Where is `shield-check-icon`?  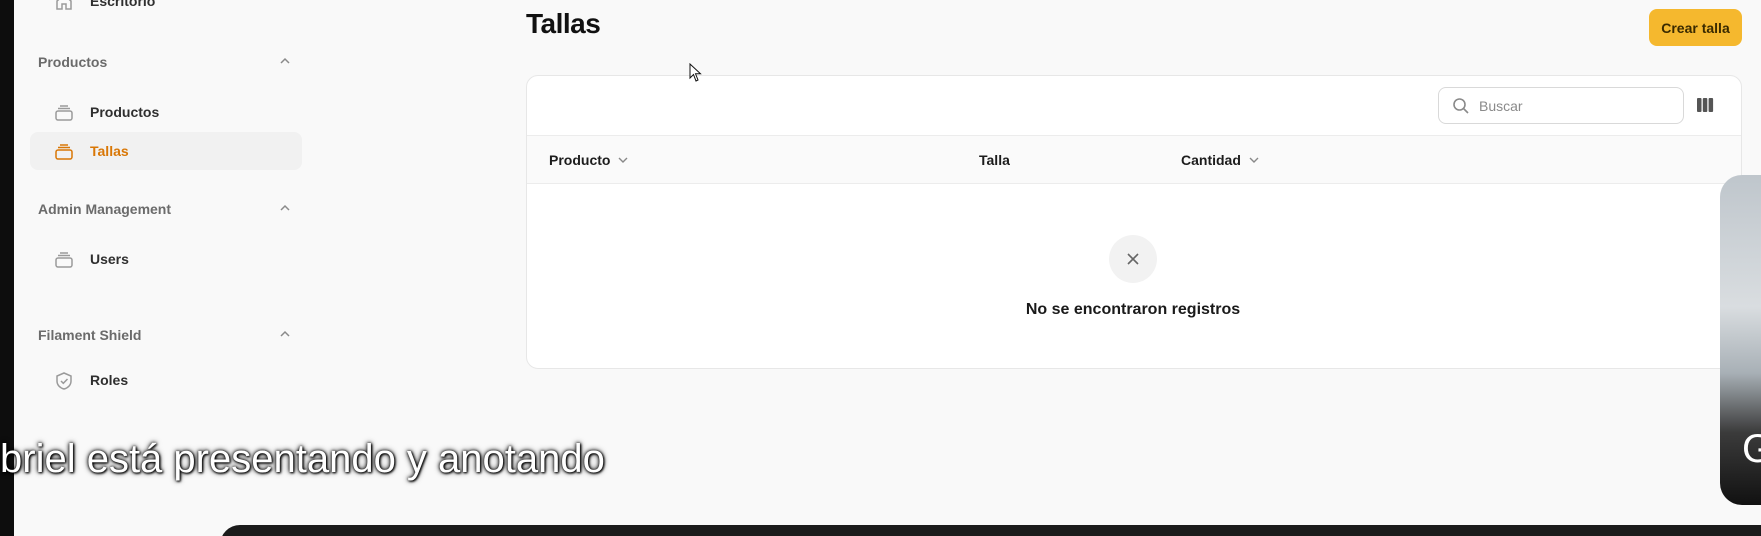 shield-check-icon is located at coordinates (64, 381).